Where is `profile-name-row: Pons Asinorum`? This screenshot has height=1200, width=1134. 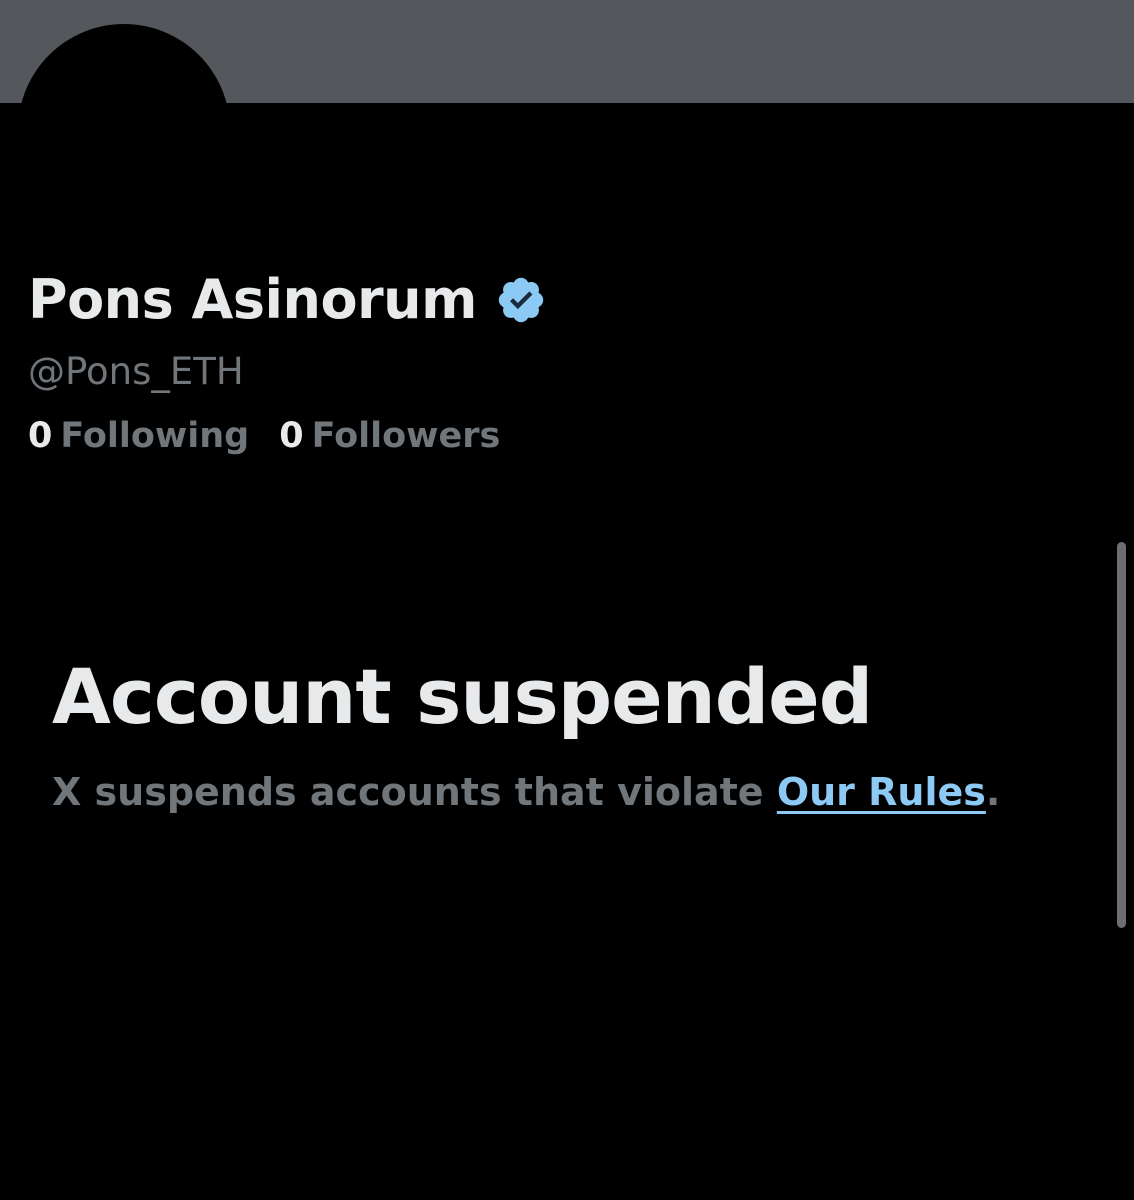 profile-name-row: Pons Asinorum is located at coordinates (287, 299).